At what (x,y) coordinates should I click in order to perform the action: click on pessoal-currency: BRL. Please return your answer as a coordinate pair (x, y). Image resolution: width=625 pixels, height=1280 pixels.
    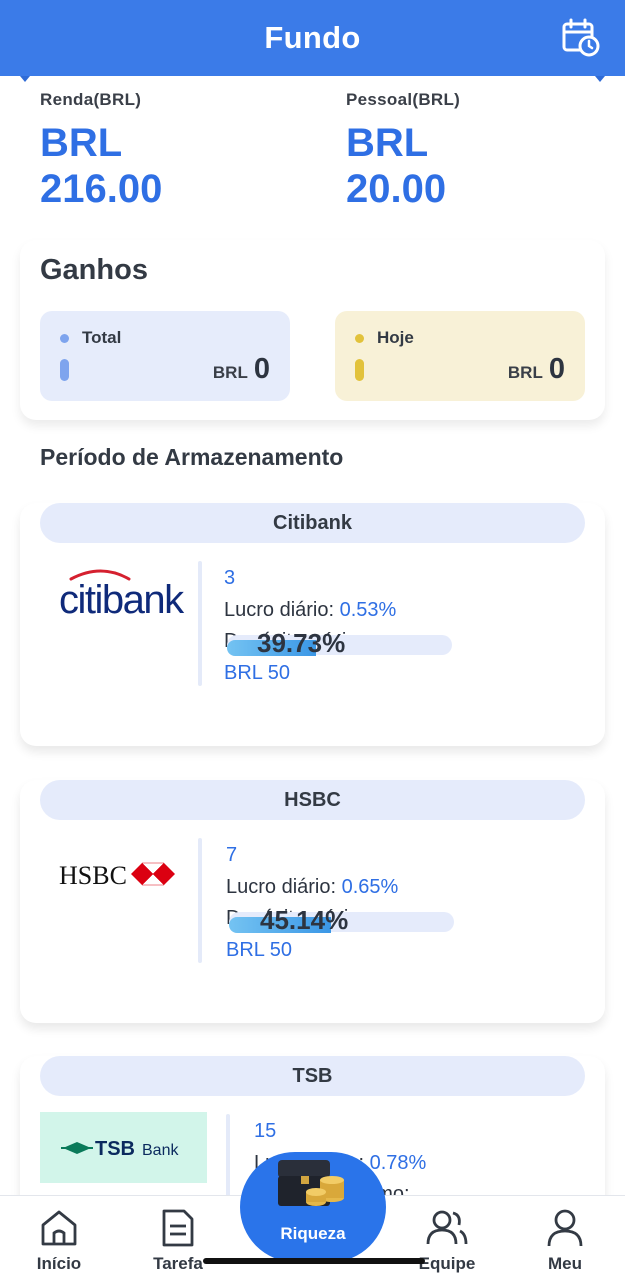
    Looking at the image, I should click on (387, 143).